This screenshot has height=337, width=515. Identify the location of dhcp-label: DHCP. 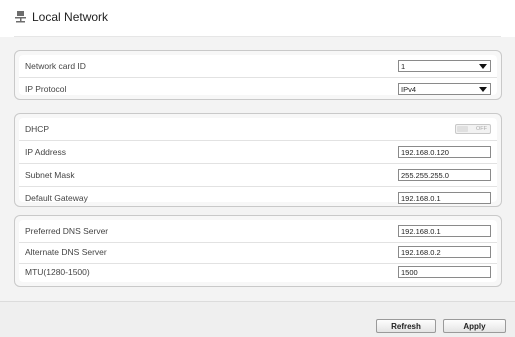
(37, 129).